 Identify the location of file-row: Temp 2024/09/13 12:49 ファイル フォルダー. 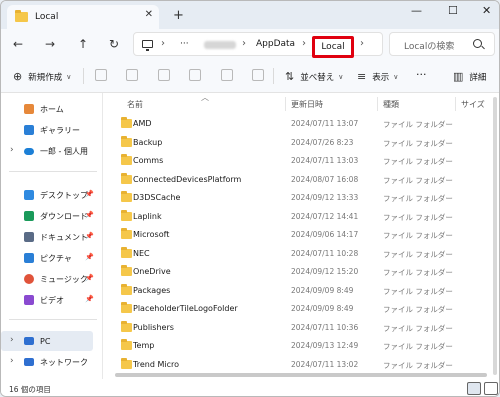
(304, 346).